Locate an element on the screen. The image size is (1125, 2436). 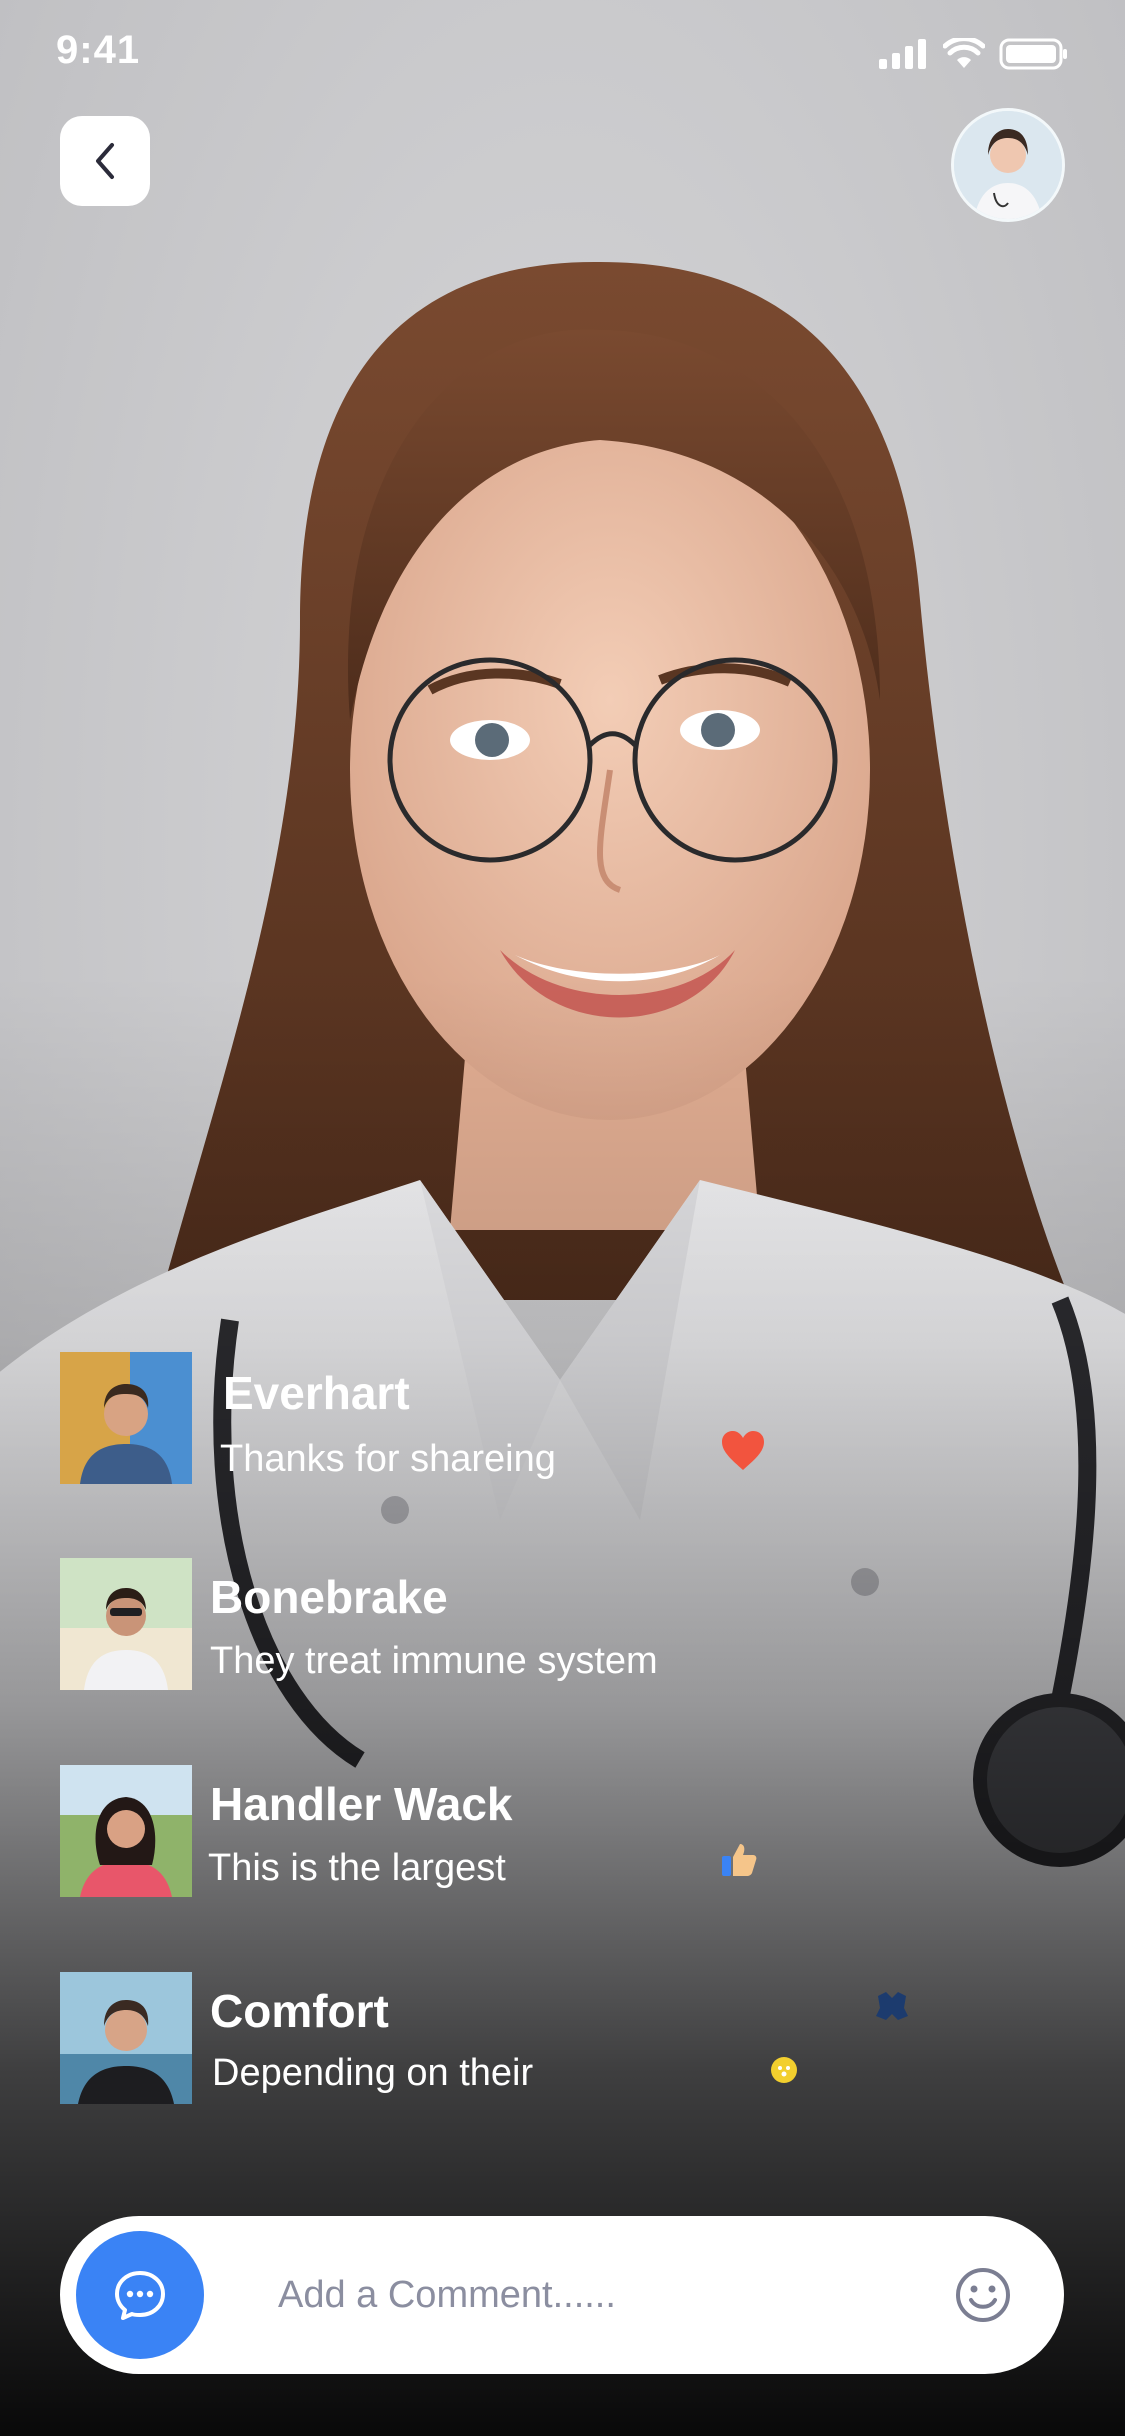
back-button is located at coordinates (105, 161).